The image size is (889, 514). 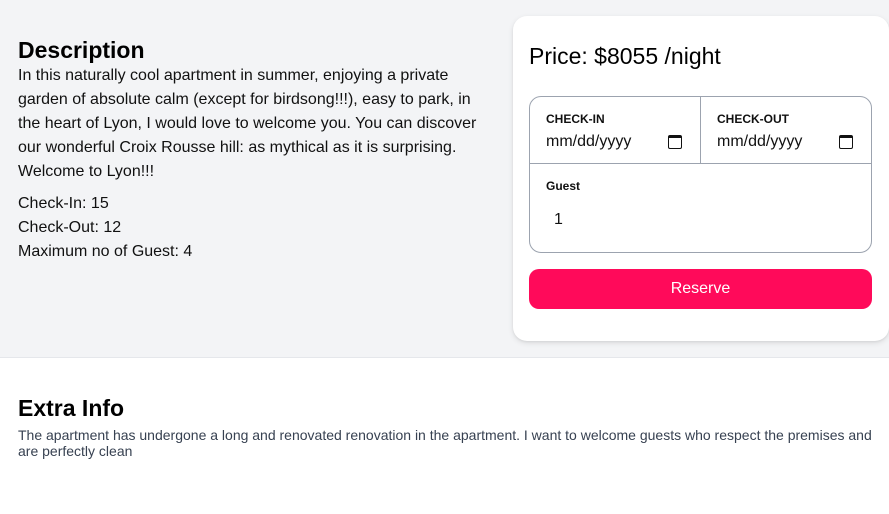 I want to click on check-in-info: Check-In: 15, so click(x=63, y=203).